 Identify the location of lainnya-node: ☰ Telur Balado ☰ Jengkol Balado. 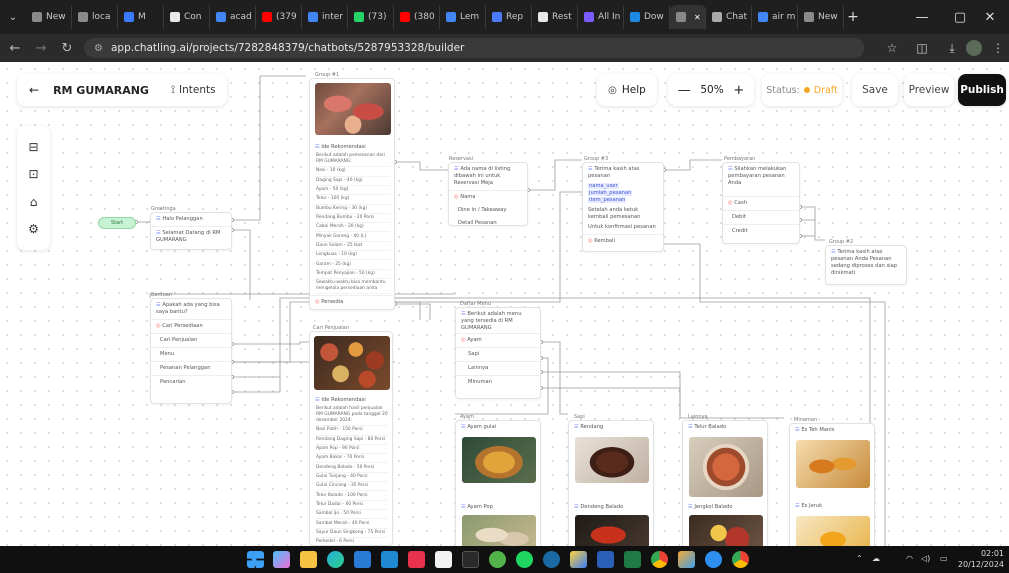
(725, 483).